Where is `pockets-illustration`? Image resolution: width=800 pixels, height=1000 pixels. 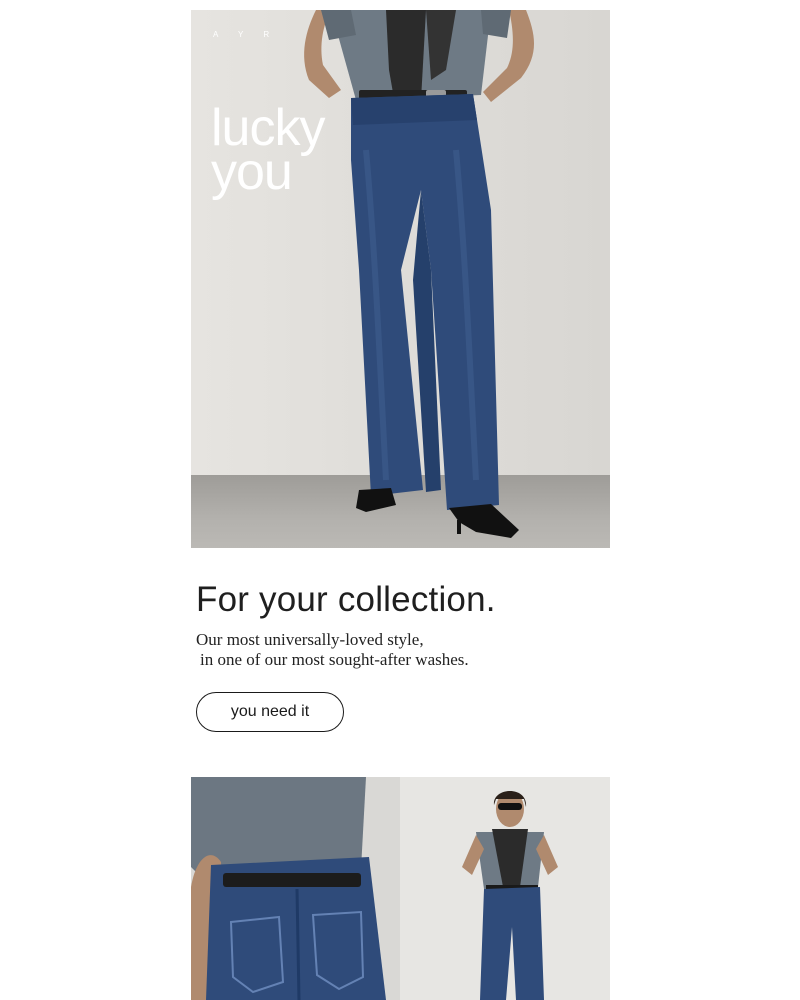
pockets-illustration is located at coordinates (295, 888).